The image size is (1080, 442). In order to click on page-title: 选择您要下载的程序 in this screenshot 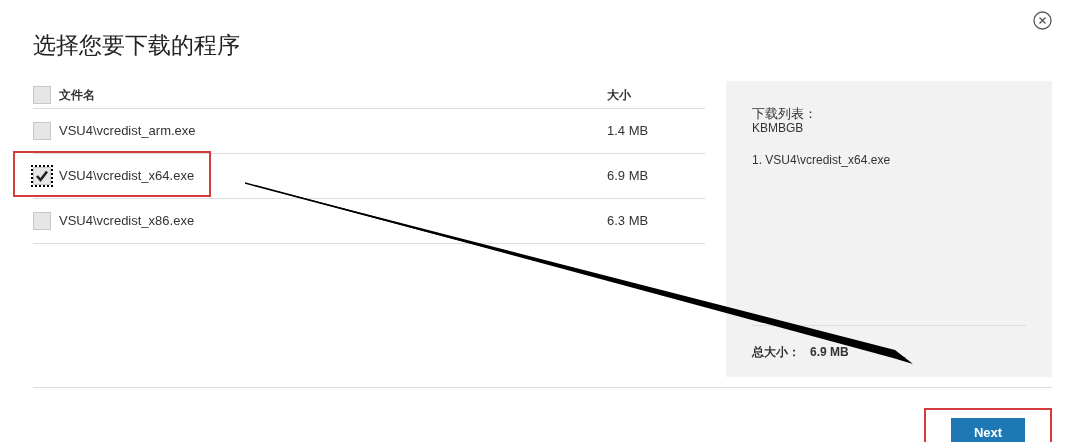, I will do `click(137, 45)`.